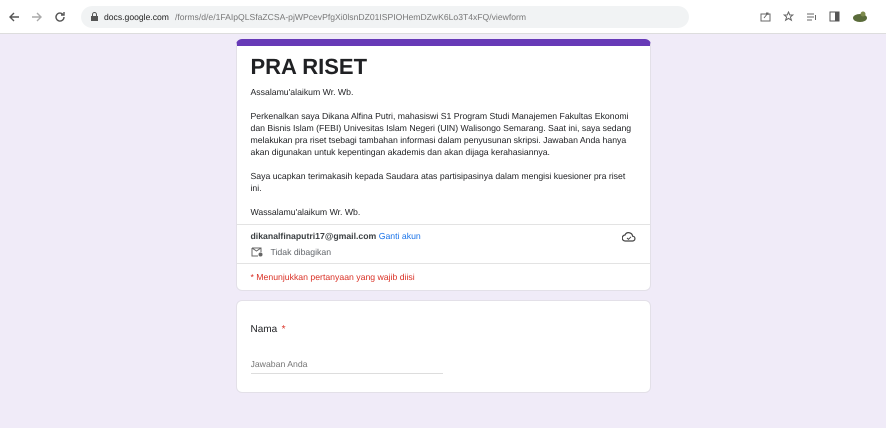 Image resolution: width=886 pixels, height=428 pixels. Describe the element at coordinates (306, 212) in the screenshot. I see `description-paragraph: Wassalamu'alaikum Wr. Wb.` at that location.